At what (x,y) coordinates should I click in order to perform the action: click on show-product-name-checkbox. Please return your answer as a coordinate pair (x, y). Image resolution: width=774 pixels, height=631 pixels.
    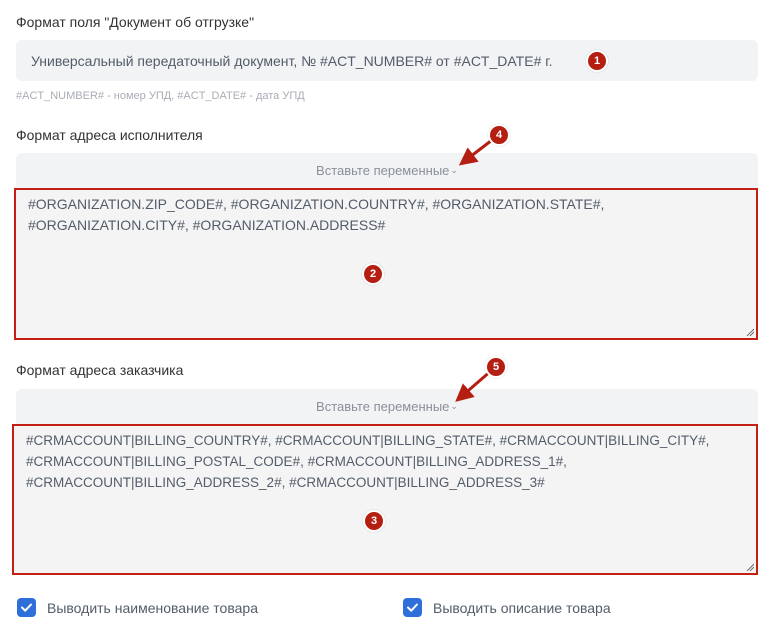
    Looking at the image, I should click on (26, 607).